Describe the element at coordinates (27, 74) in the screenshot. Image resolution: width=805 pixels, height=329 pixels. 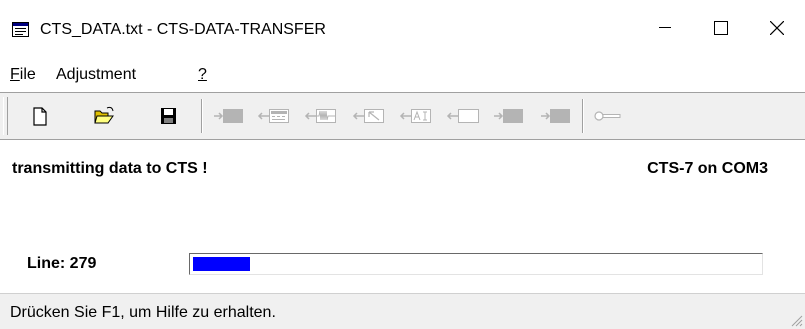
I see `menu-file-label: ile` at that location.